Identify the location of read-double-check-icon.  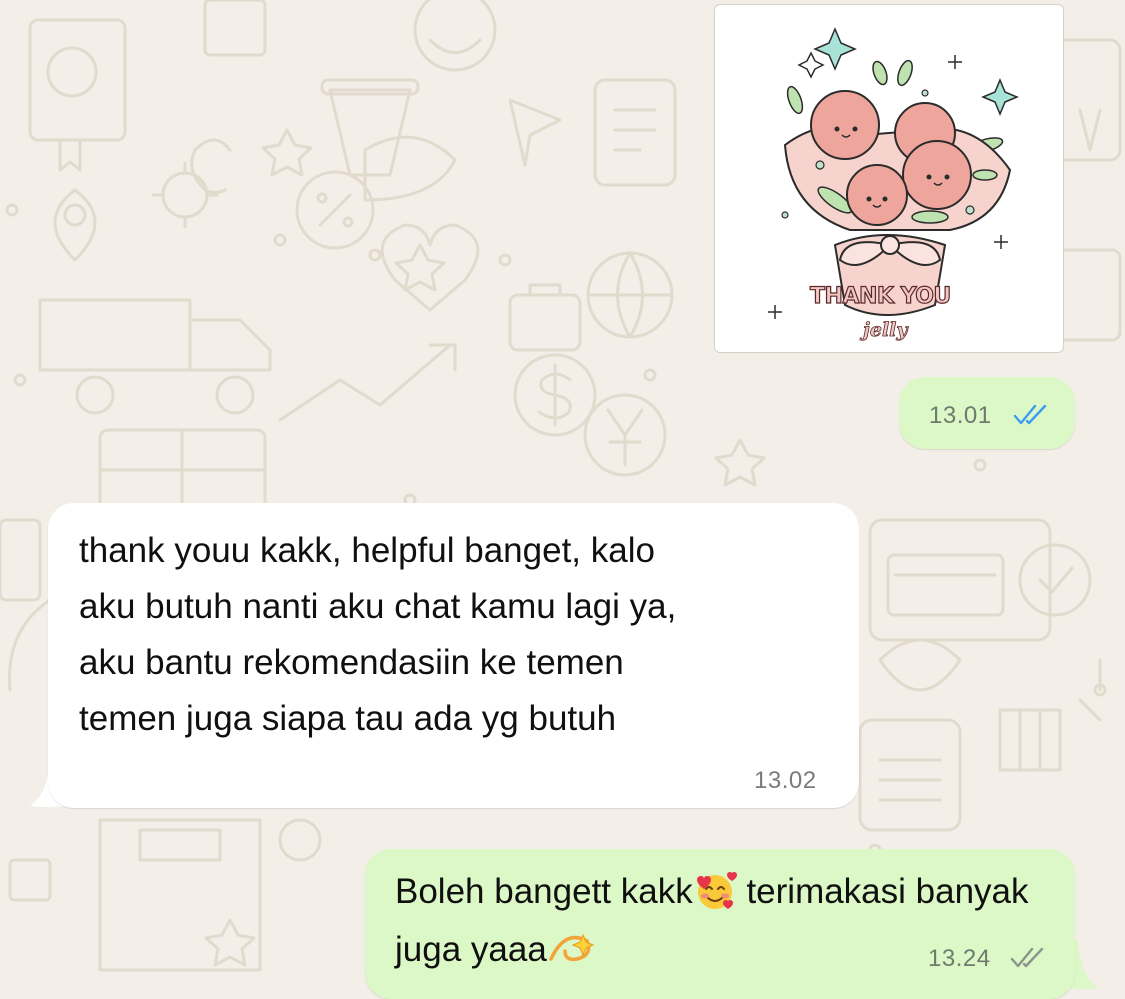
(1030, 414).